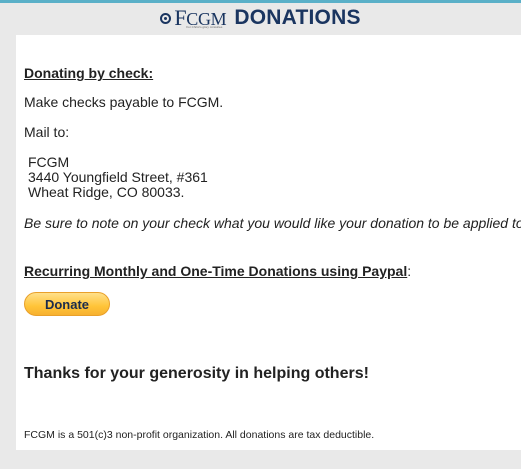  What do you see at coordinates (200, 18) in the screenshot?
I see `logo: FCGM For Christ's glory ministries` at bounding box center [200, 18].